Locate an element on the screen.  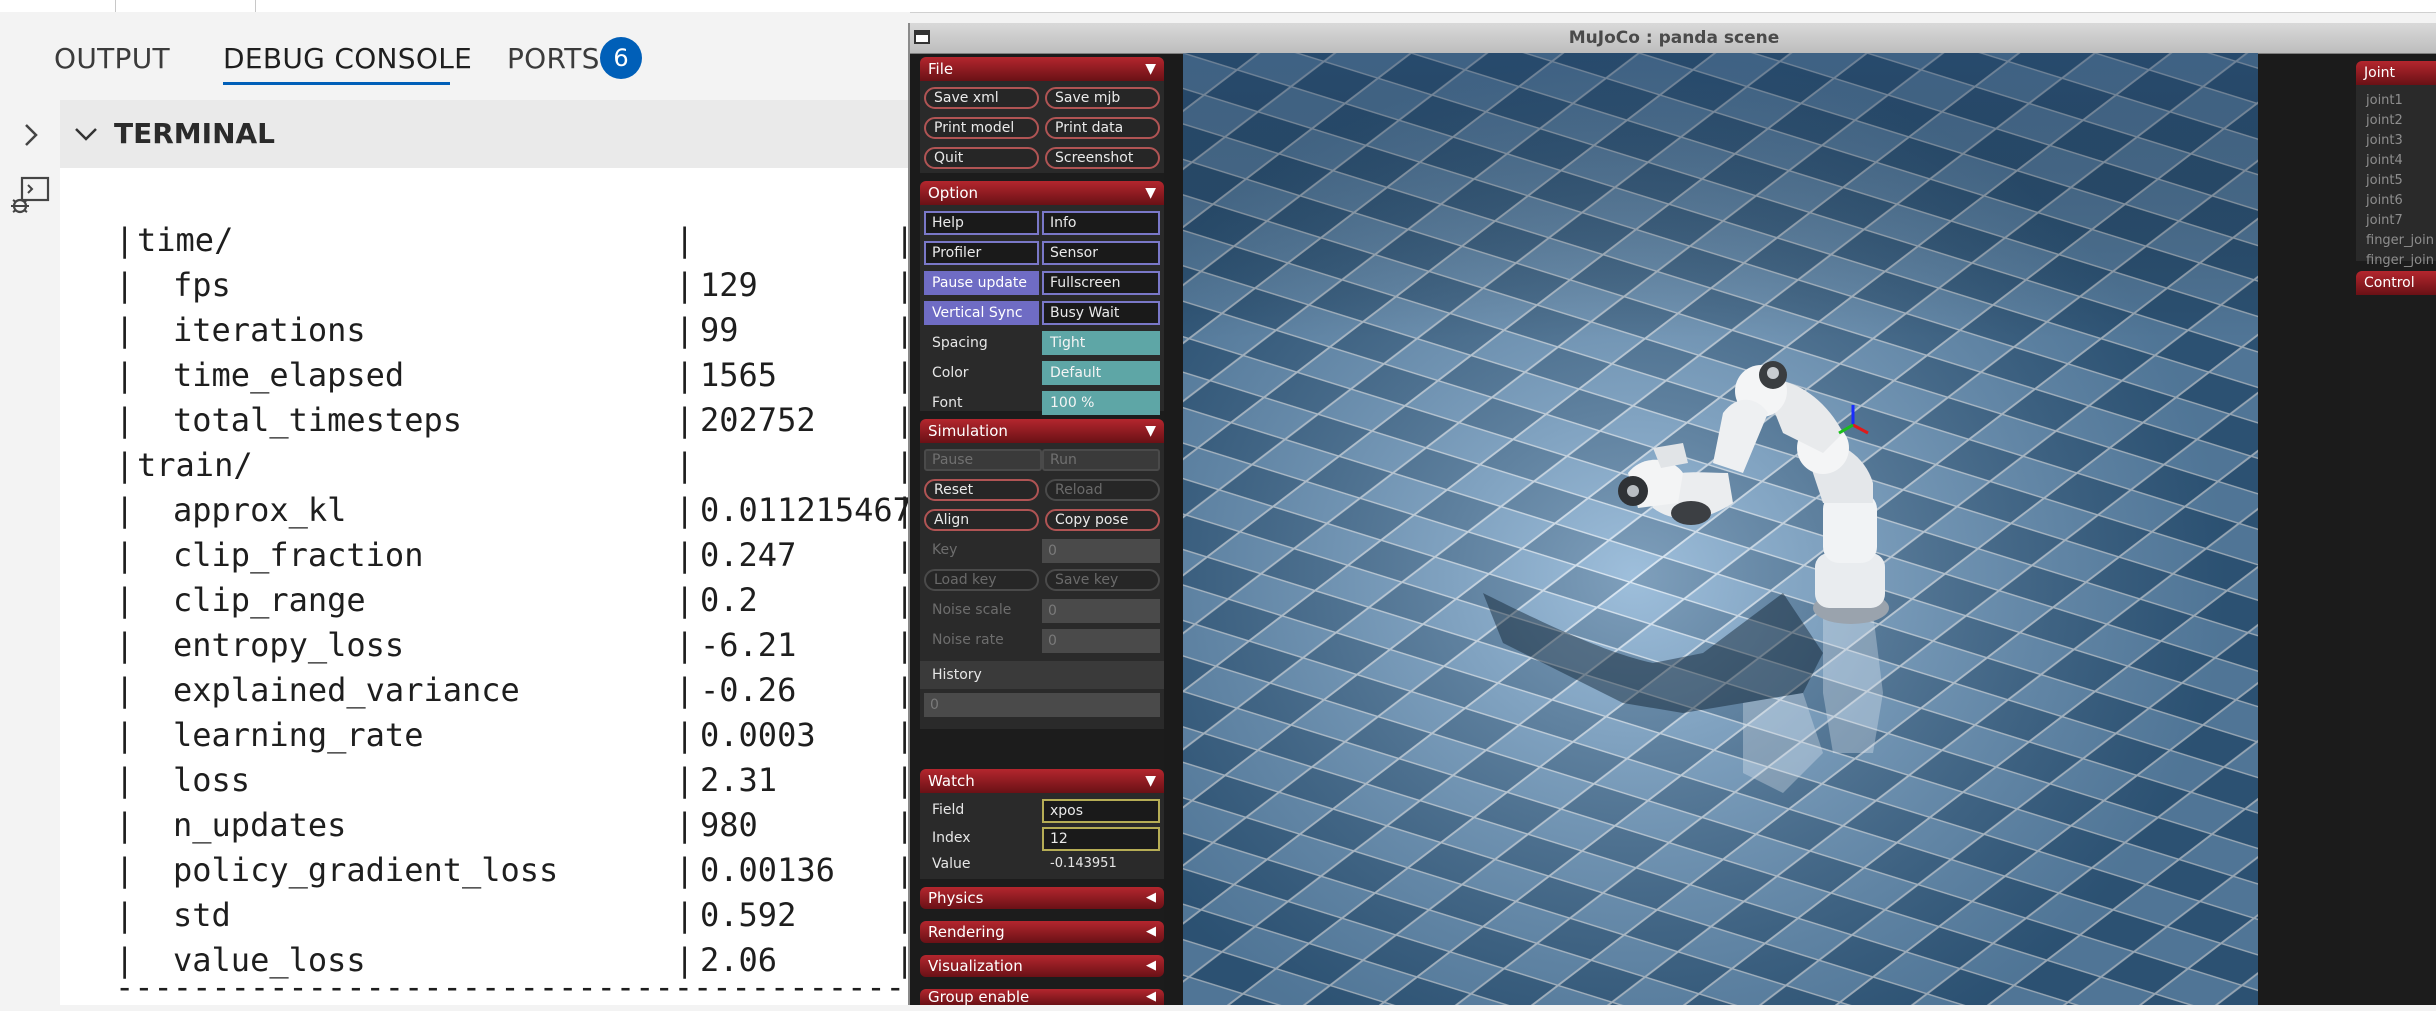
save-mjb-button: Save mjb is located at coordinates (1102, 98).